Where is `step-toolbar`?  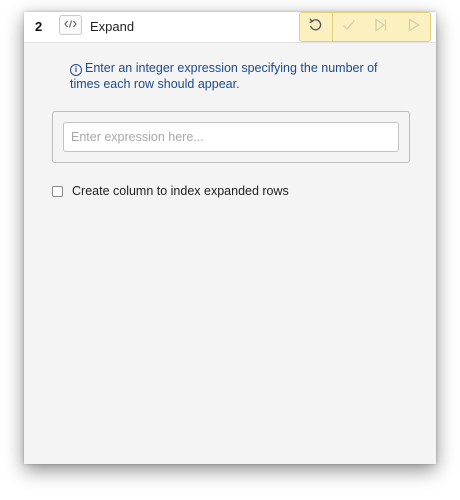 step-toolbar is located at coordinates (365, 27).